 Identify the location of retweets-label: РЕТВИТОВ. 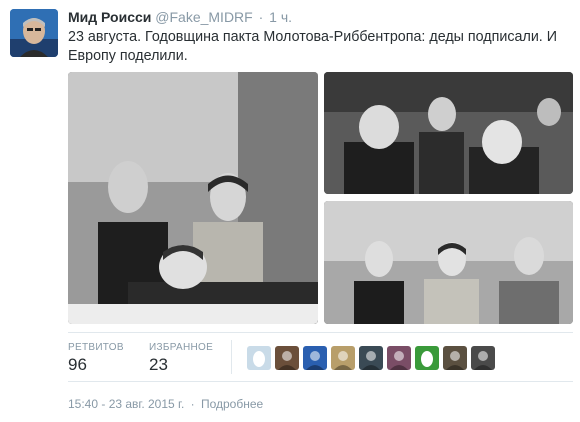
(96, 347).